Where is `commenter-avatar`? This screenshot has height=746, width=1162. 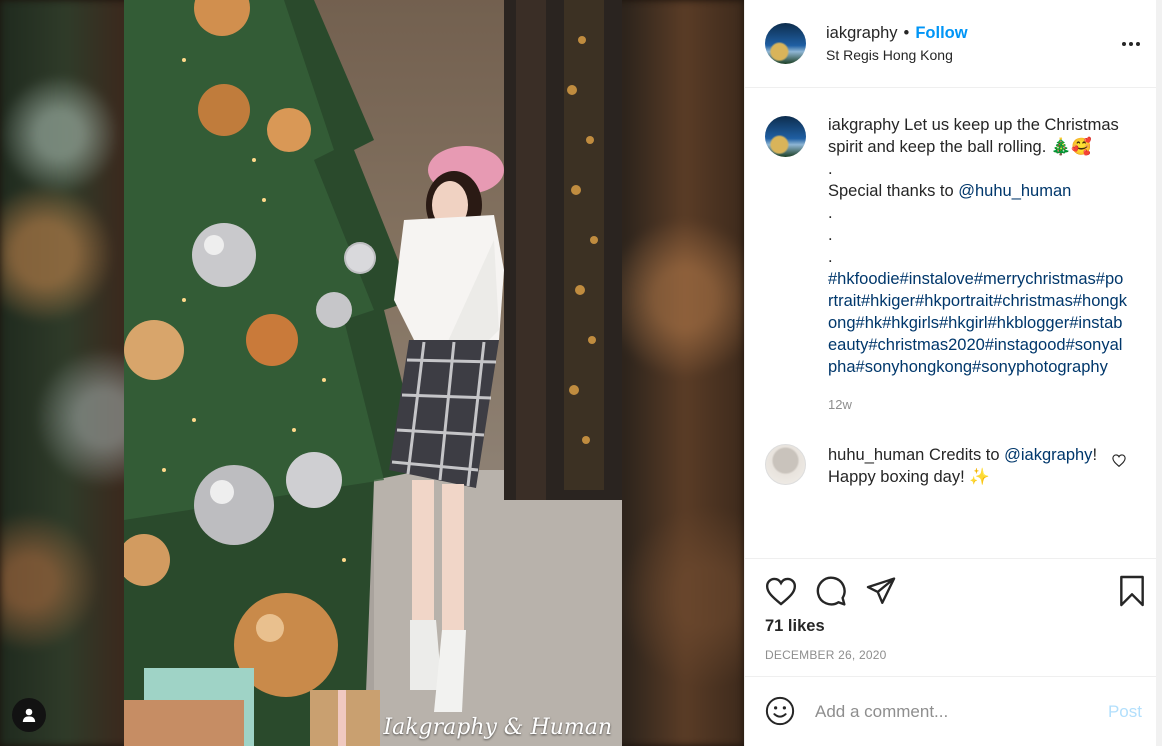 commenter-avatar is located at coordinates (785, 464).